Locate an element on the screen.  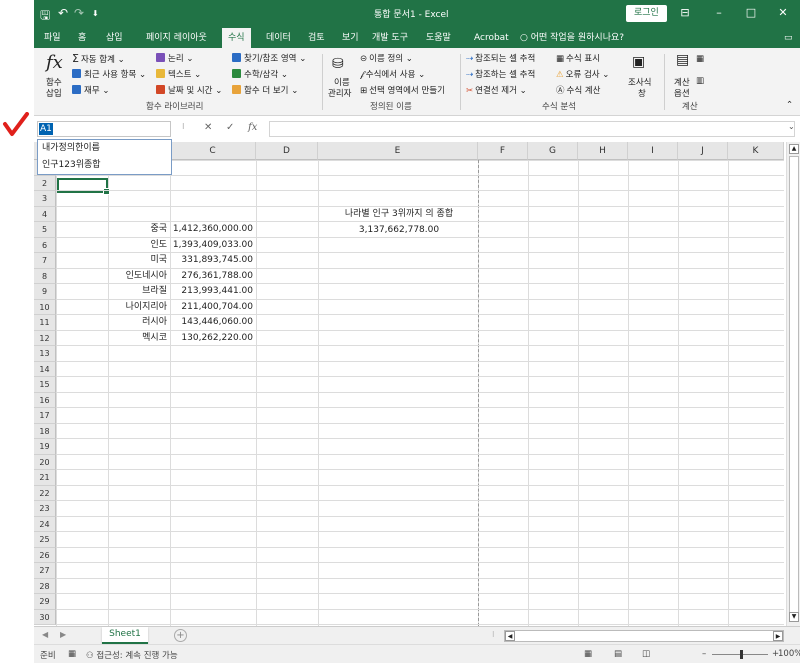
tab-home: 홈 is located at coordinates (82, 38).